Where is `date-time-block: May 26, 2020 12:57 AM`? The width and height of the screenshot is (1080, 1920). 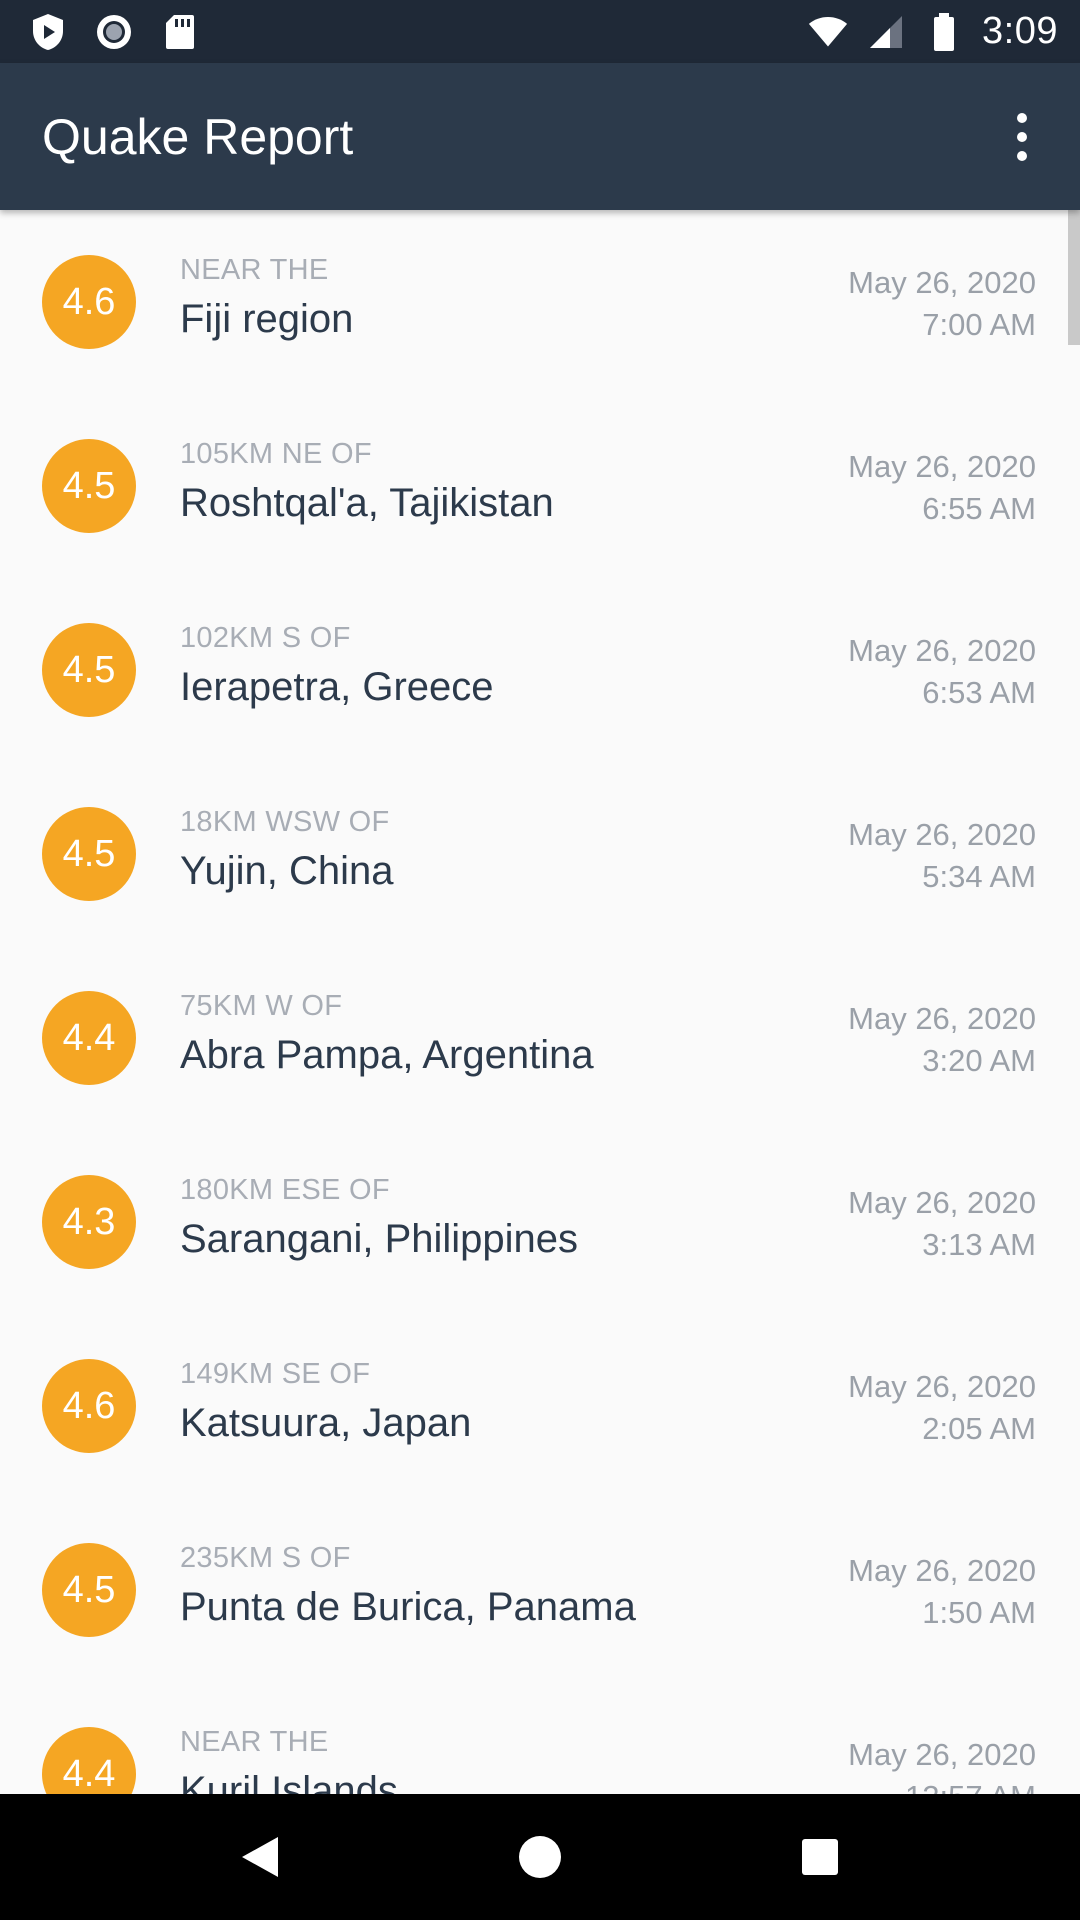 date-time-block: May 26, 2020 12:57 AM is located at coordinates (942, 1764).